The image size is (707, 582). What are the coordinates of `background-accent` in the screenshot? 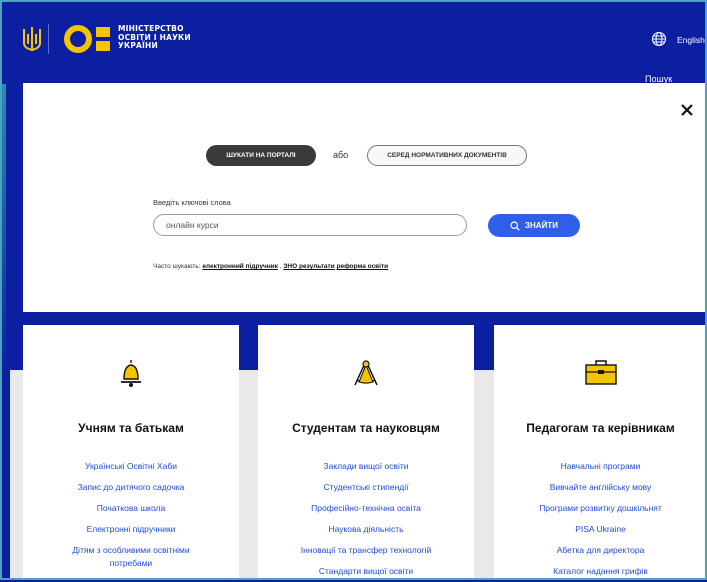 It's located at (3, 225).